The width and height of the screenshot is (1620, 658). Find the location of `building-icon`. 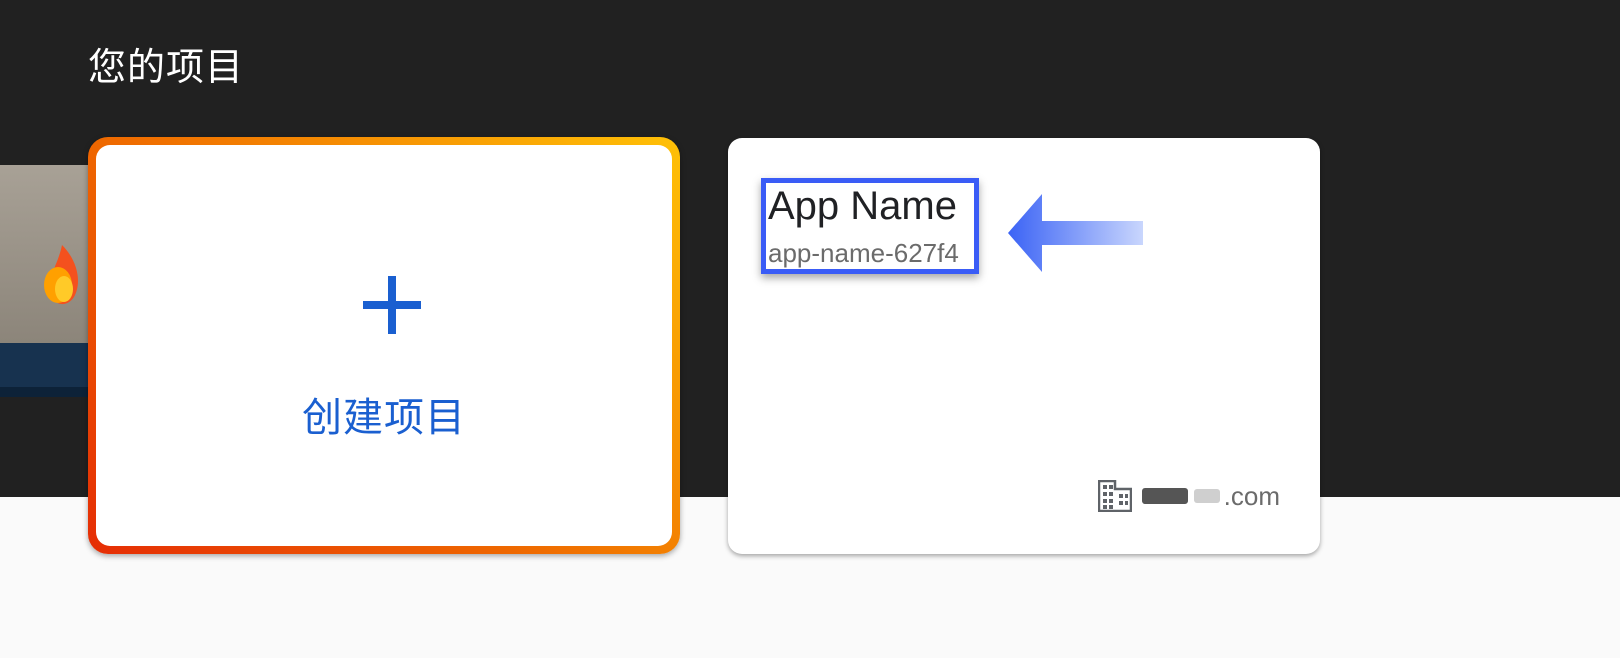

building-icon is located at coordinates (1114, 496).